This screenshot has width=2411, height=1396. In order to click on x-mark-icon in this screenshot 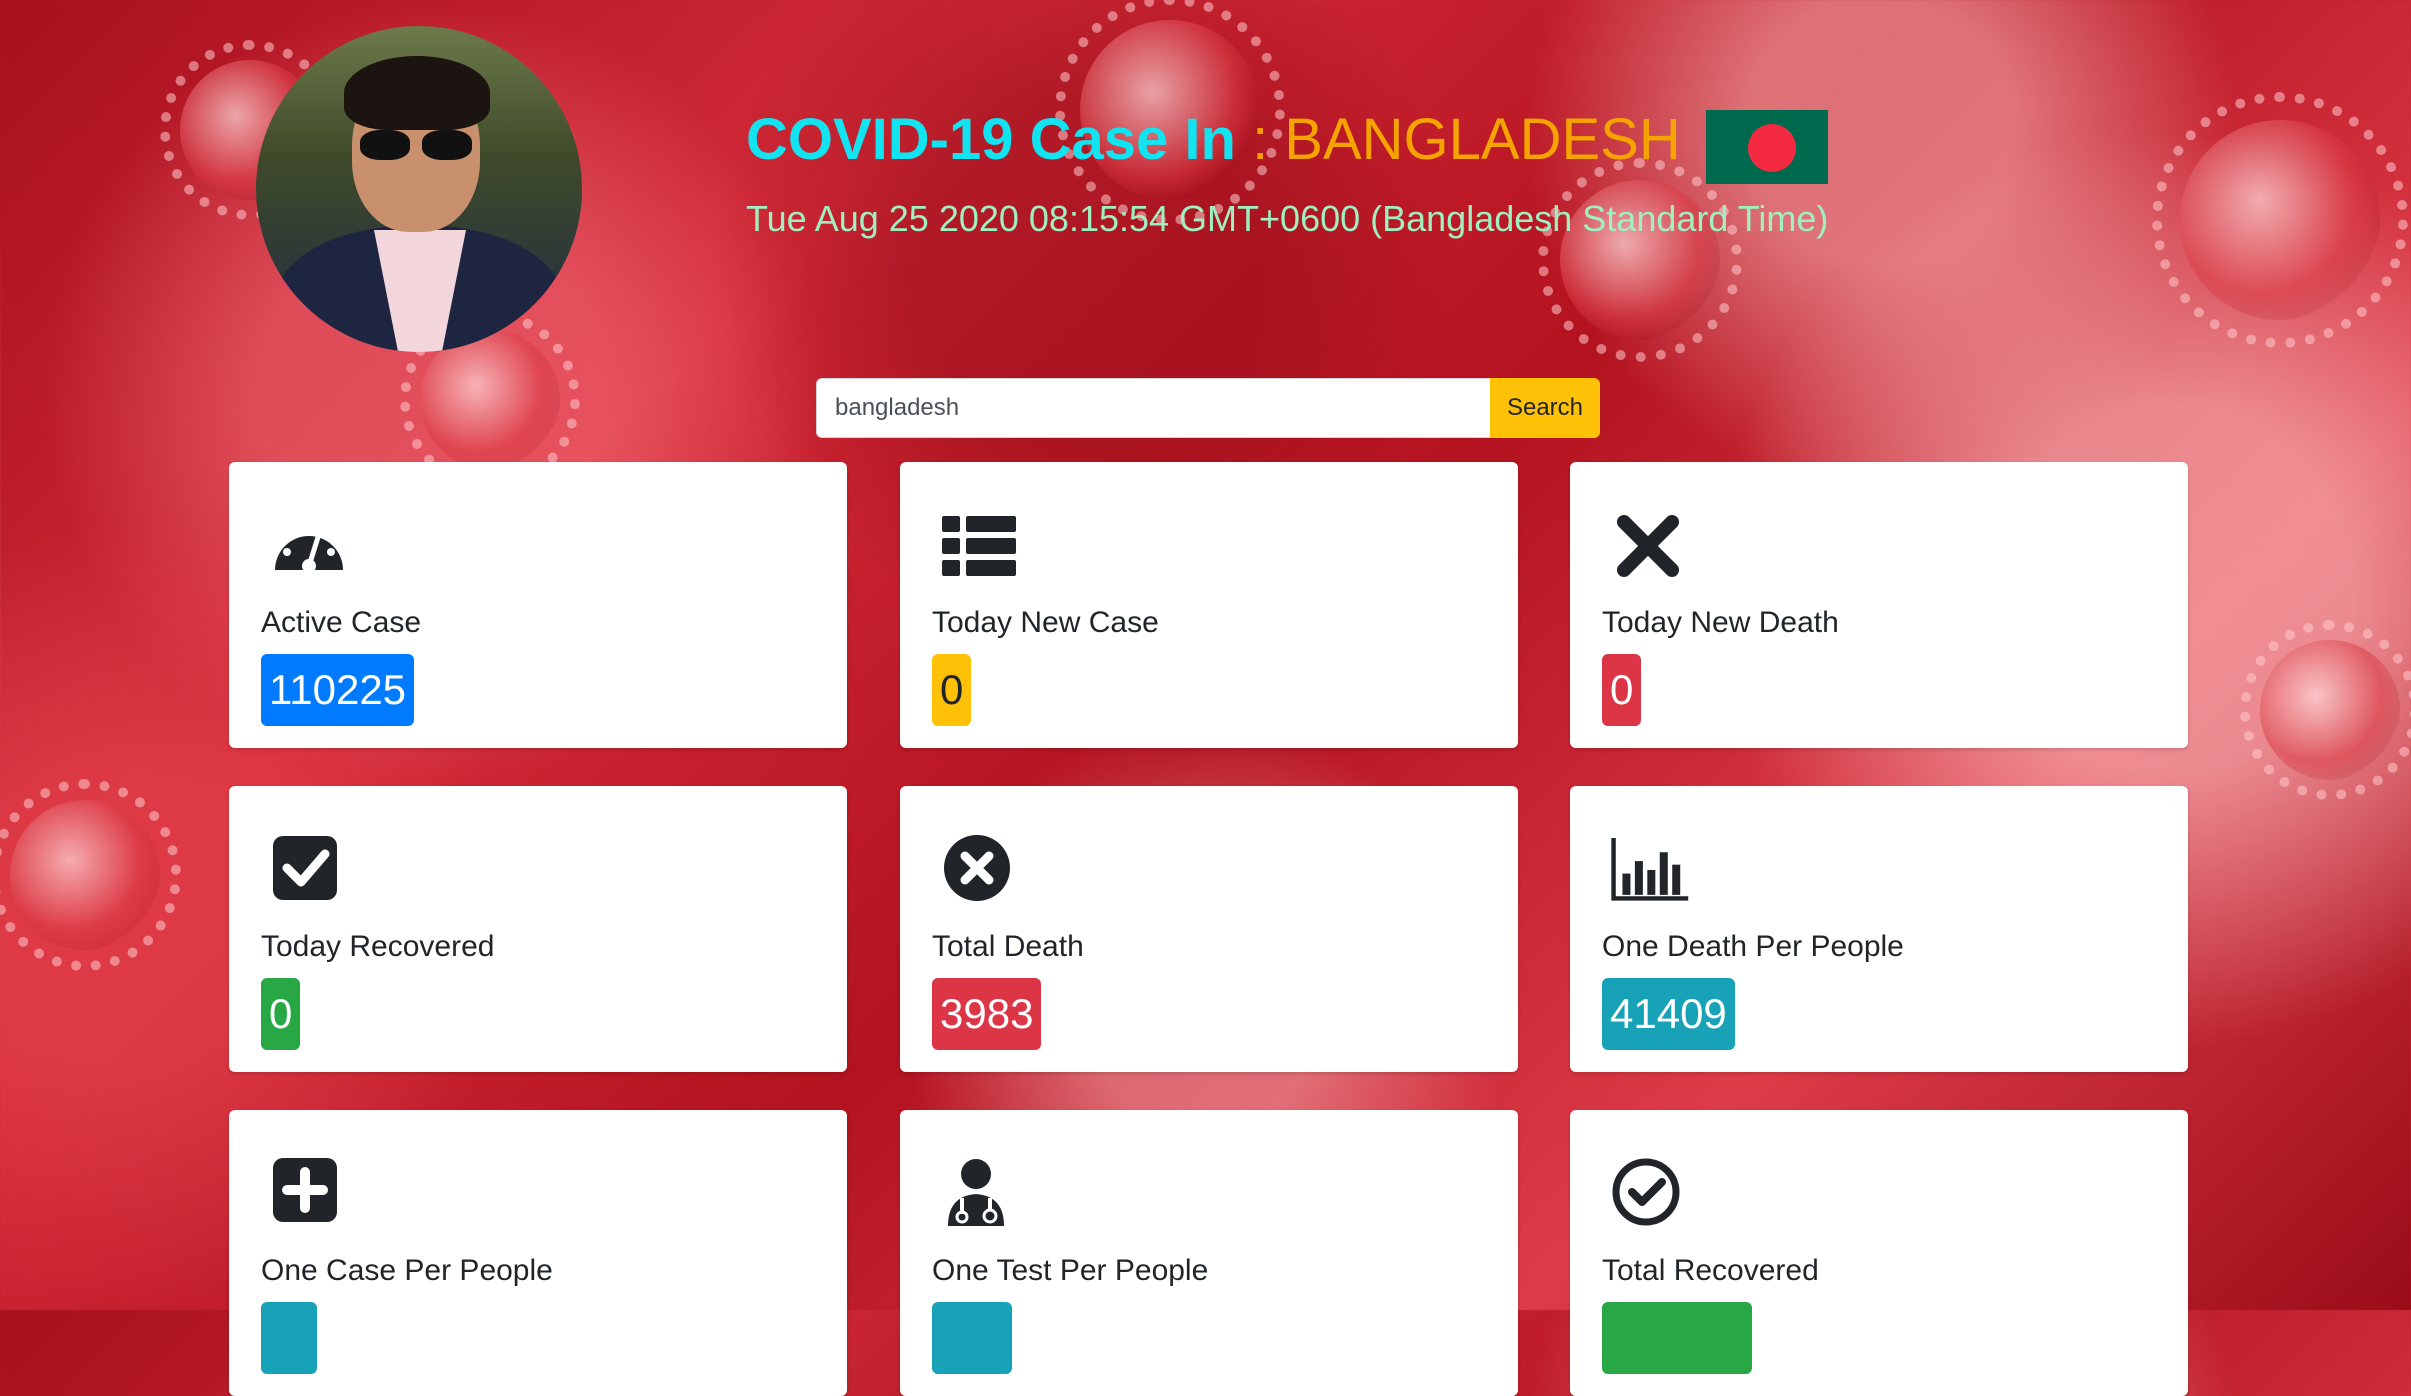, I will do `click(1648, 546)`.